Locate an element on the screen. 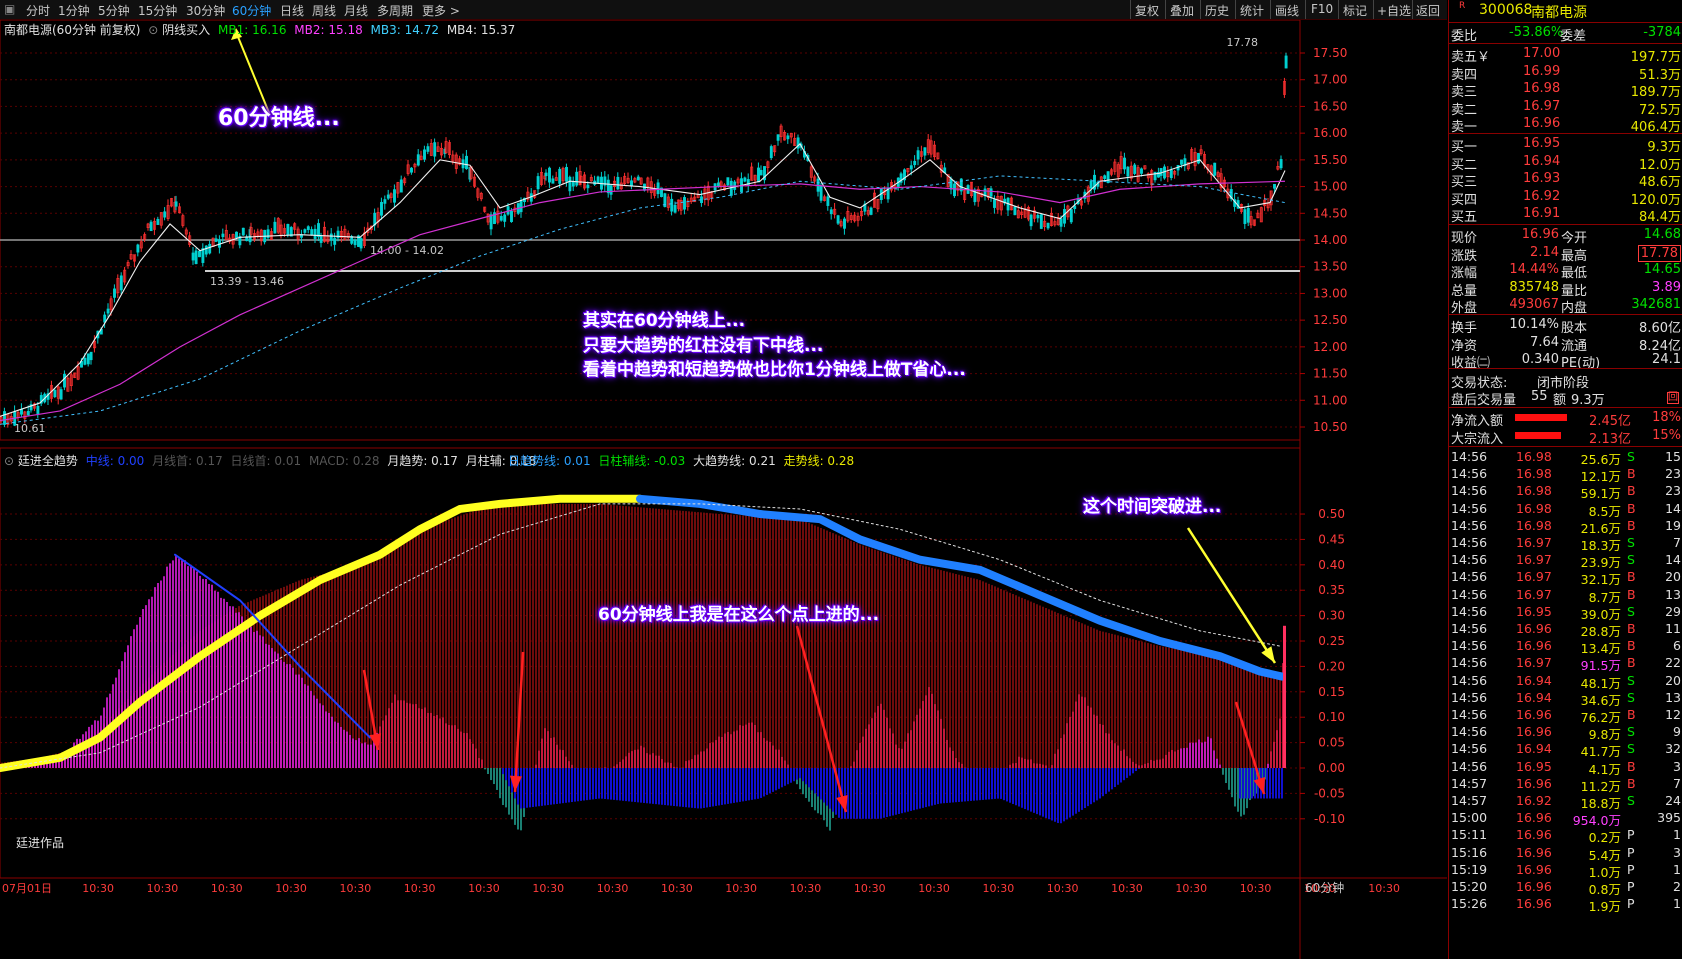 Image resolution: width=1682 pixels, height=959 pixels. back-button: 返回 is located at coordinates (1428, 10).